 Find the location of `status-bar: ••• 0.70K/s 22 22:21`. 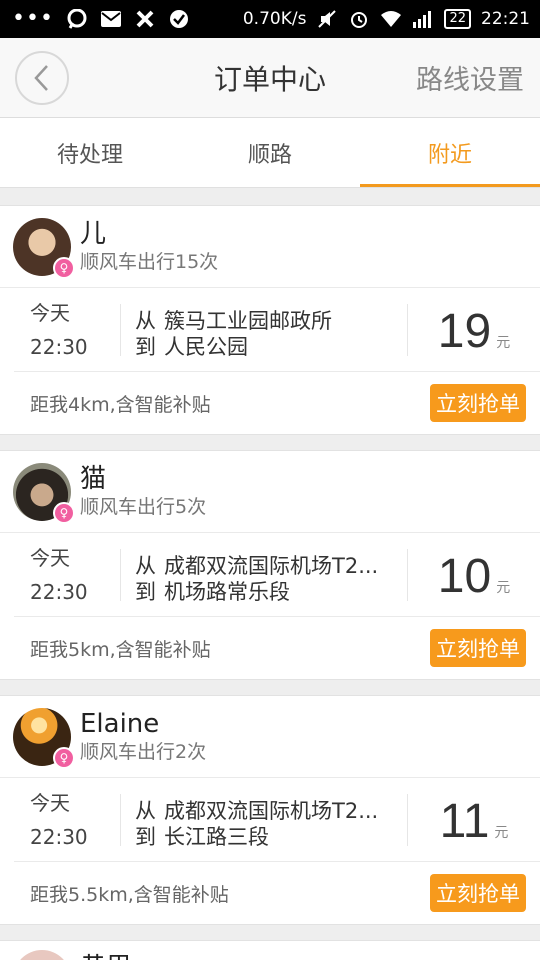

status-bar: ••• 0.70K/s 22 22:21 is located at coordinates (270, 19).